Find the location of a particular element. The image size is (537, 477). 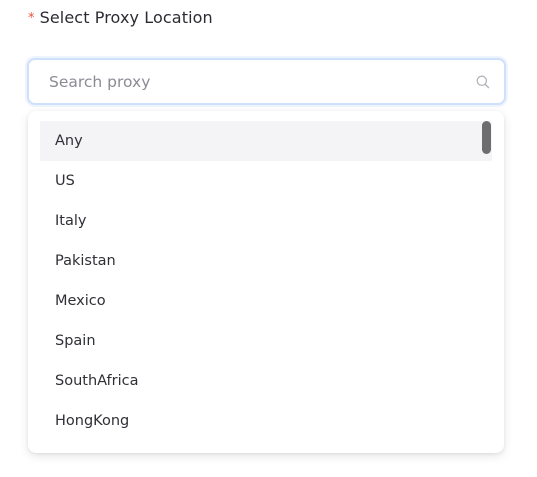

option-southafrica: SouthAfrica is located at coordinates (266, 381).